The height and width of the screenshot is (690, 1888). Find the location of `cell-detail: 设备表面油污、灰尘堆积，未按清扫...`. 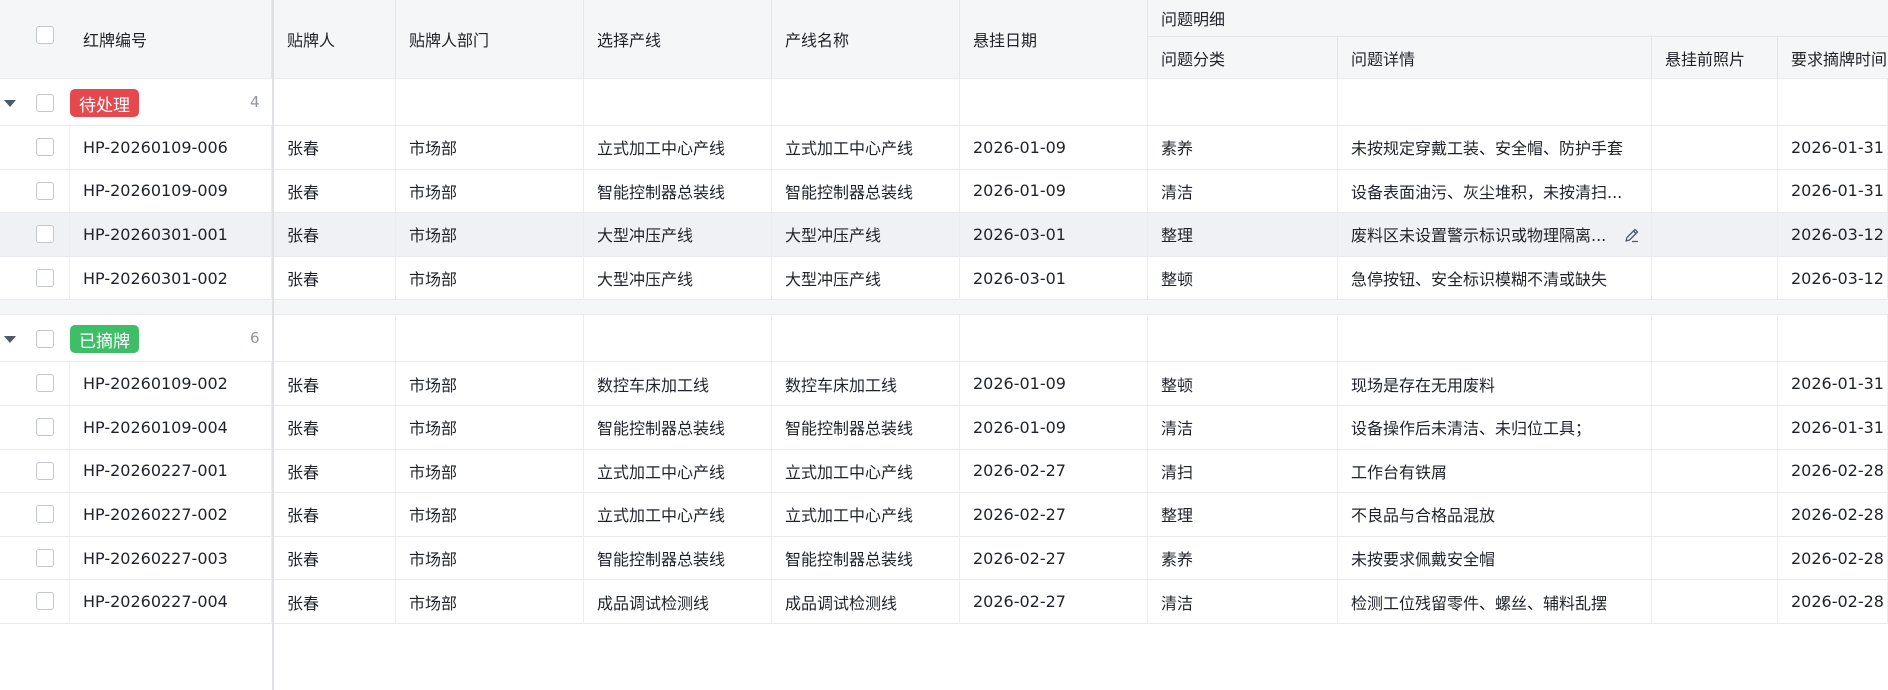

cell-detail: 设备表面油污、灰尘堆积，未按清扫... is located at coordinates (1495, 191).